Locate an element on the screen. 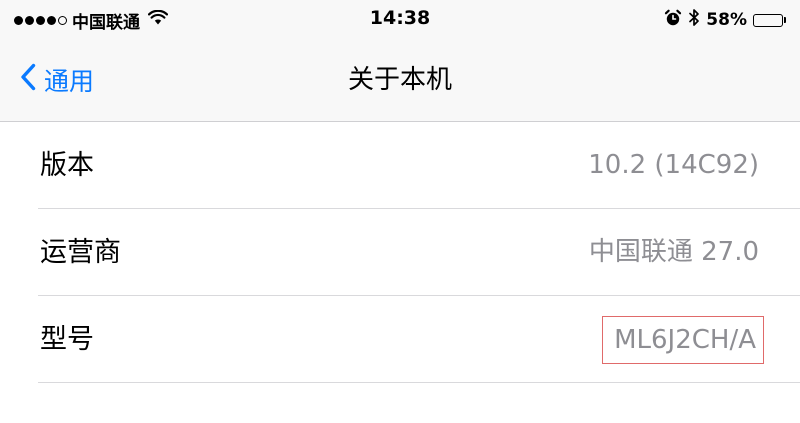  battery-percent: 58% is located at coordinates (726, 20).